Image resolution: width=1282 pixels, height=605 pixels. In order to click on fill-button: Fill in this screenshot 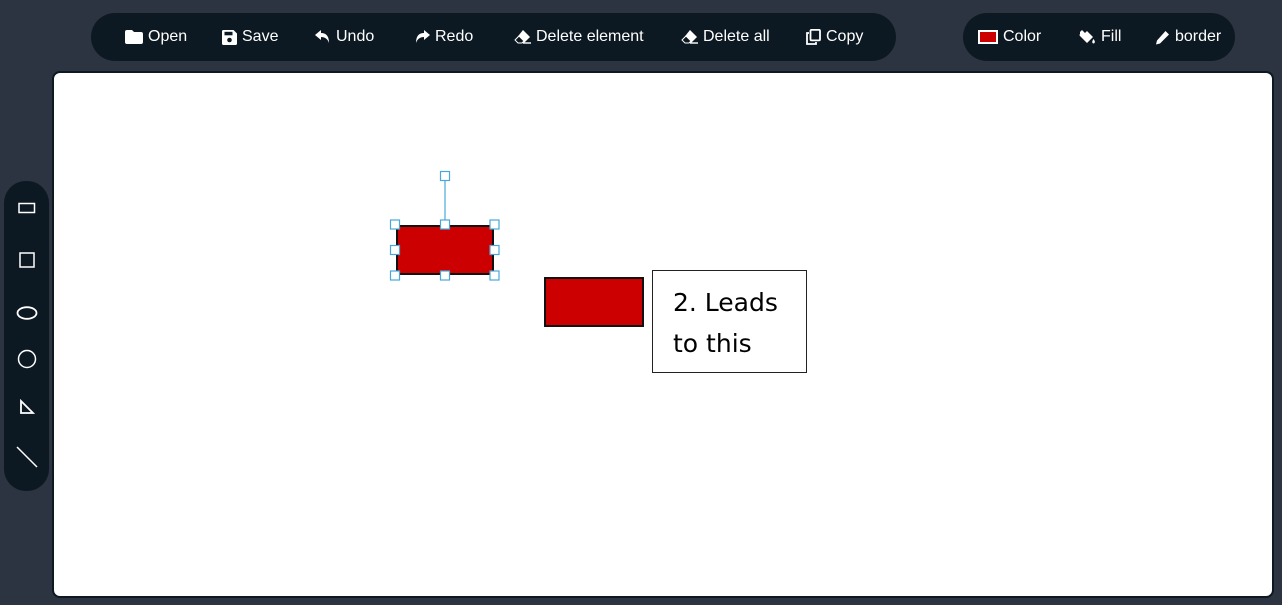, I will do `click(1099, 37)`.